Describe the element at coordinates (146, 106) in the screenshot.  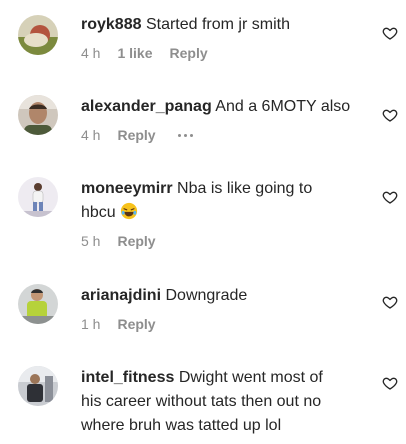
I see `comment-username: alexander_panag` at that location.